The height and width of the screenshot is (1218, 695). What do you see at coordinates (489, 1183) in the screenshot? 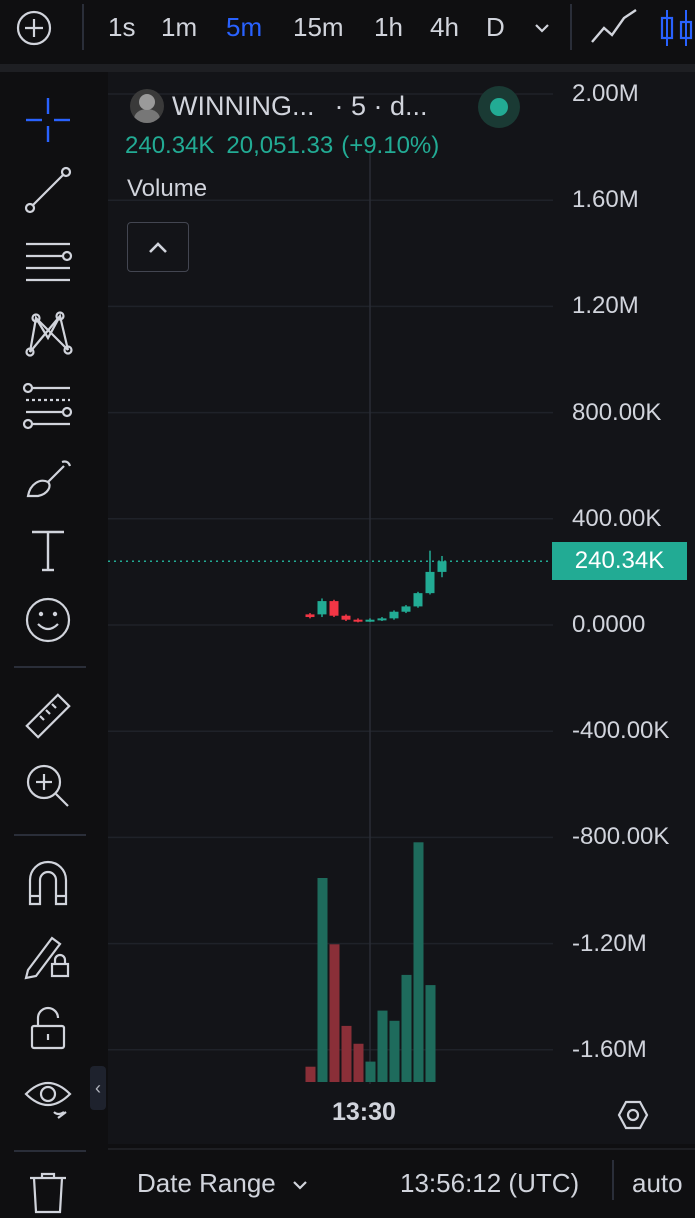
I see `utc-clock: 13:56:12 (UTC)` at bounding box center [489, 1183].